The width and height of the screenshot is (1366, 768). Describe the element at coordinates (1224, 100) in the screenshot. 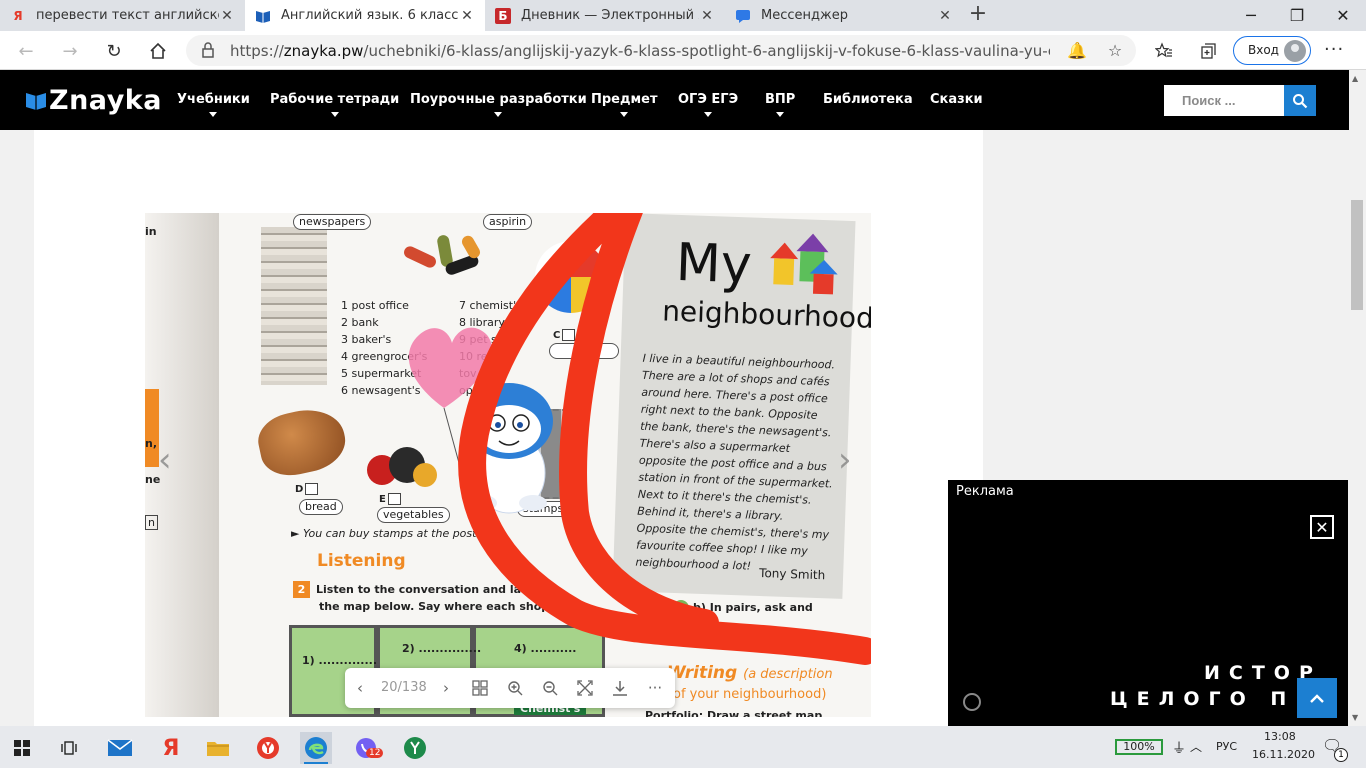

I see `site-search-input` at that location.